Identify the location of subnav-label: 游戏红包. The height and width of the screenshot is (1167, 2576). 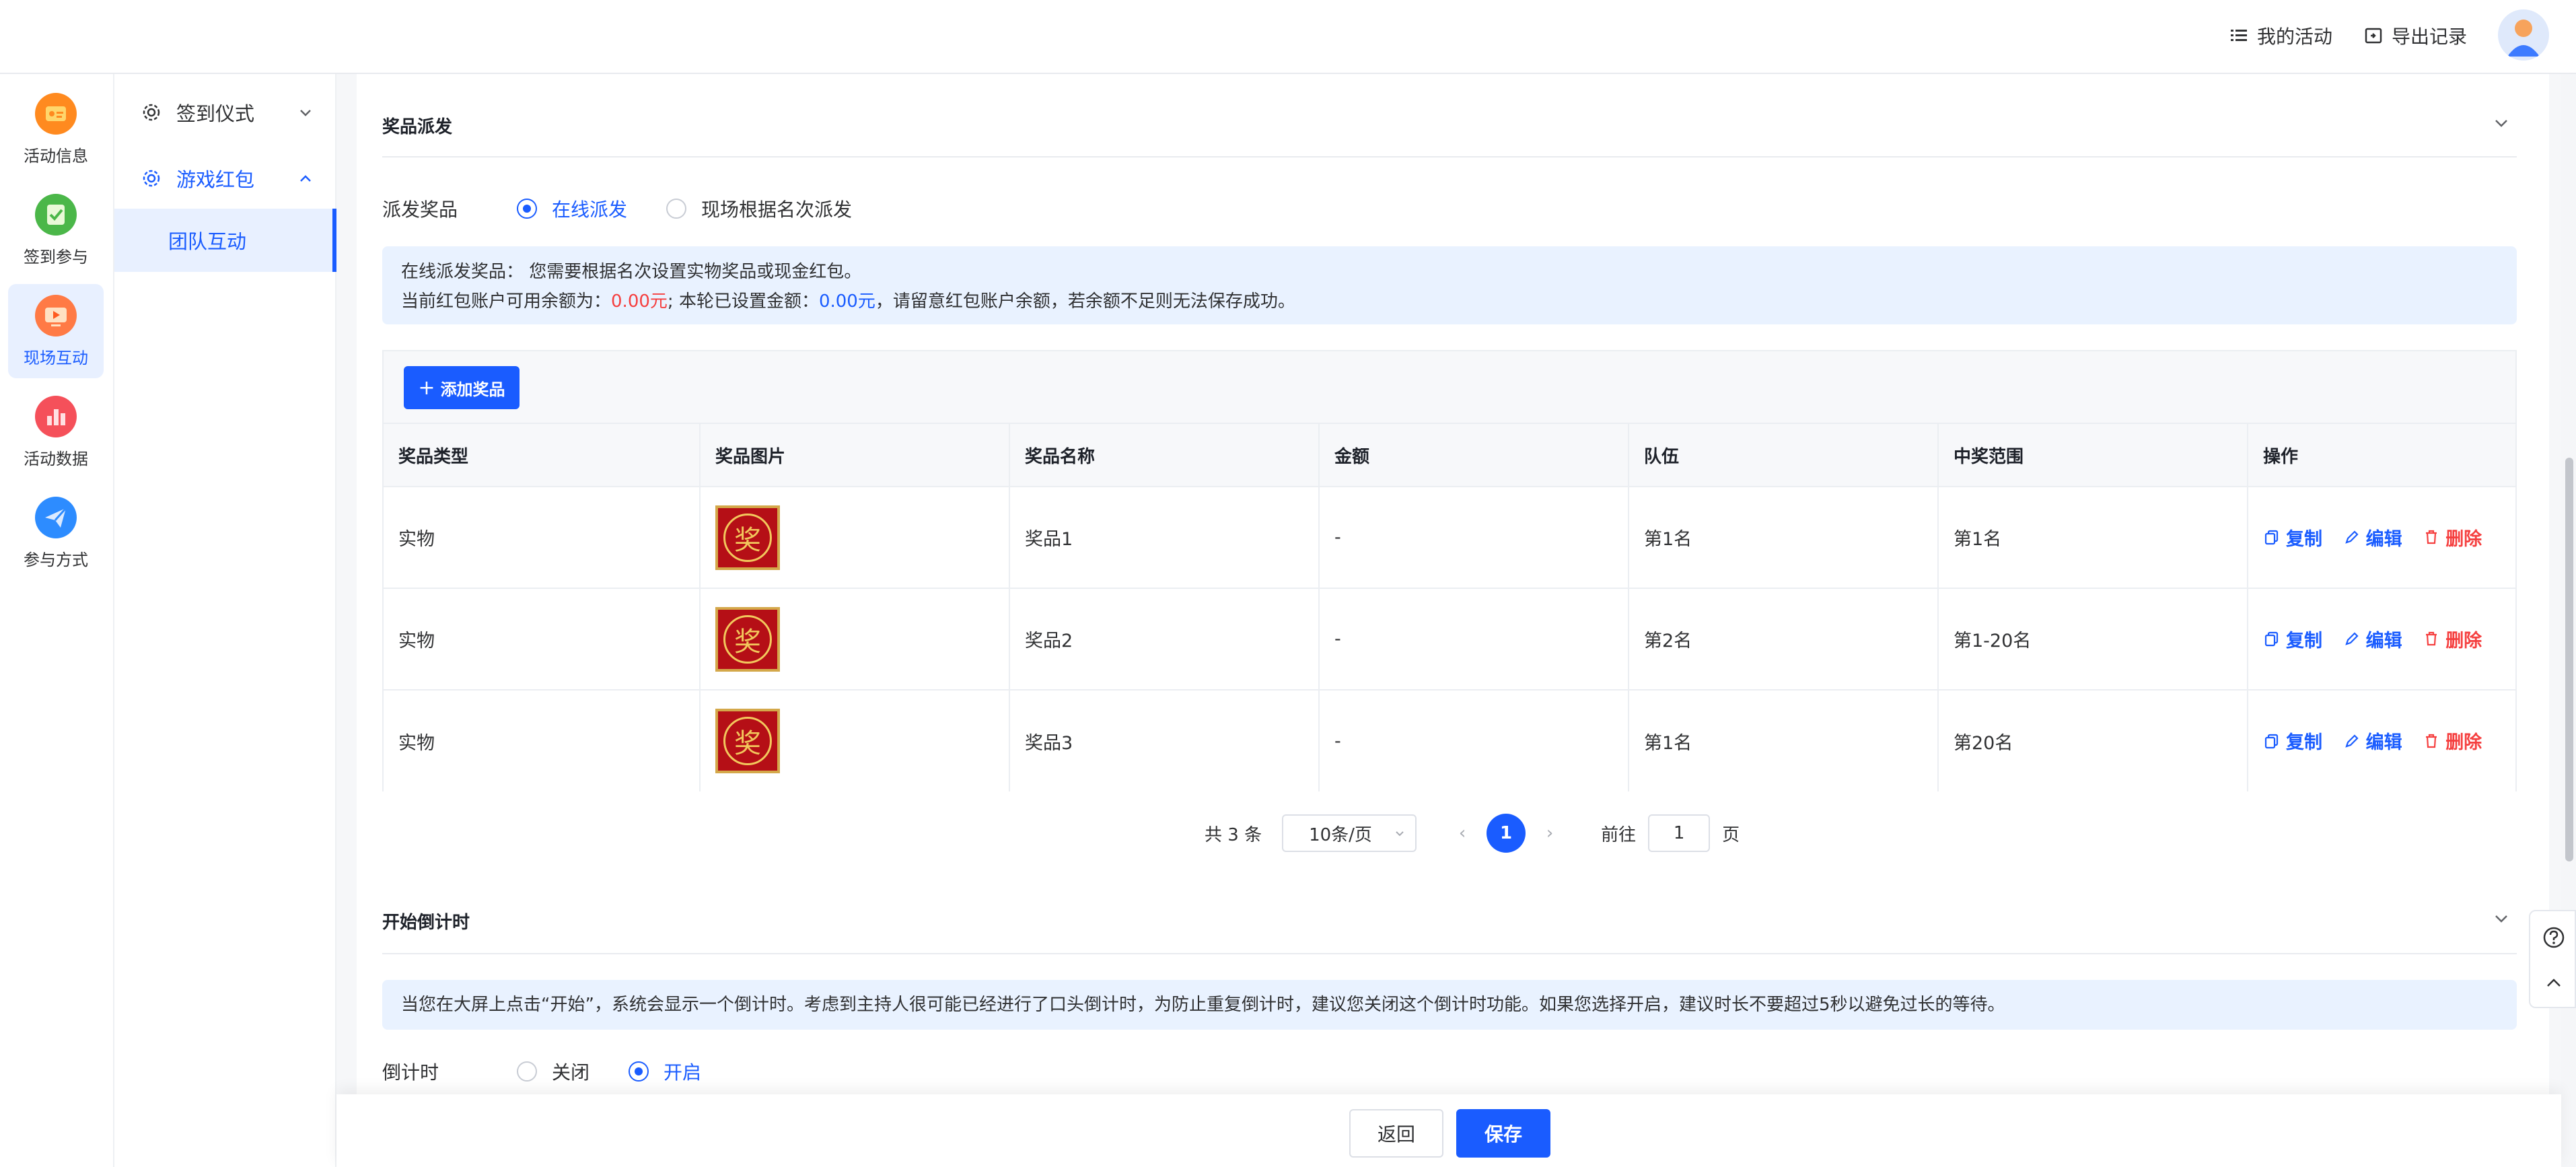
(215, 179).